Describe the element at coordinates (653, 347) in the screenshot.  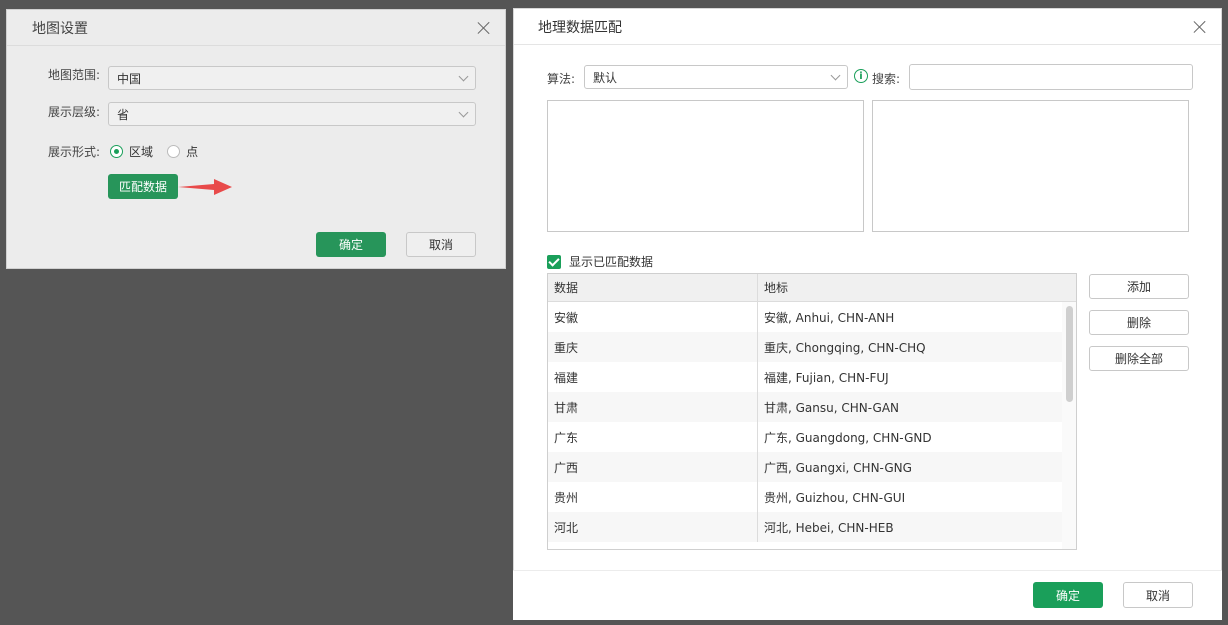
I see `cell-data: 重庆` at that location.